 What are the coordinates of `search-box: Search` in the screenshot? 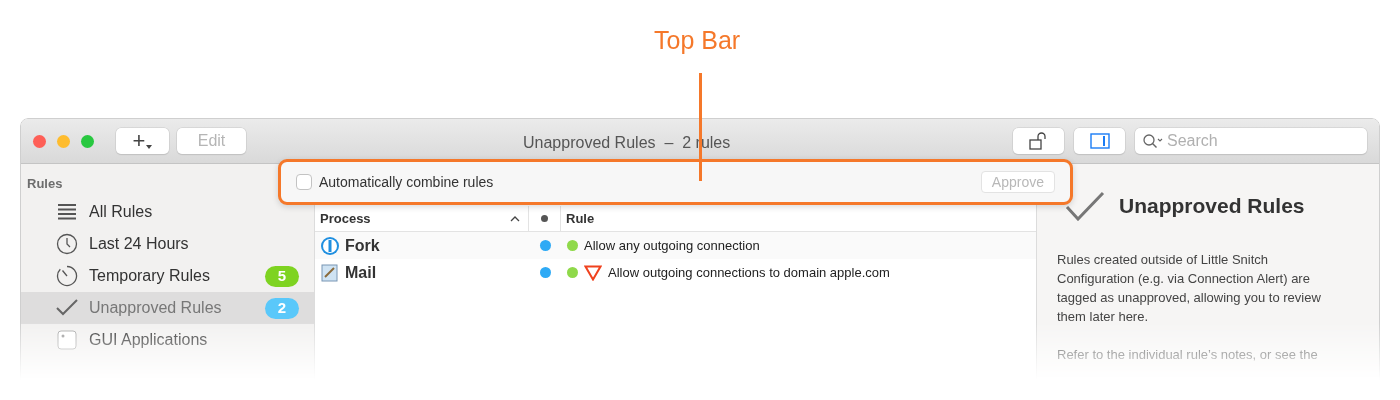 It's located at (1251, 141).